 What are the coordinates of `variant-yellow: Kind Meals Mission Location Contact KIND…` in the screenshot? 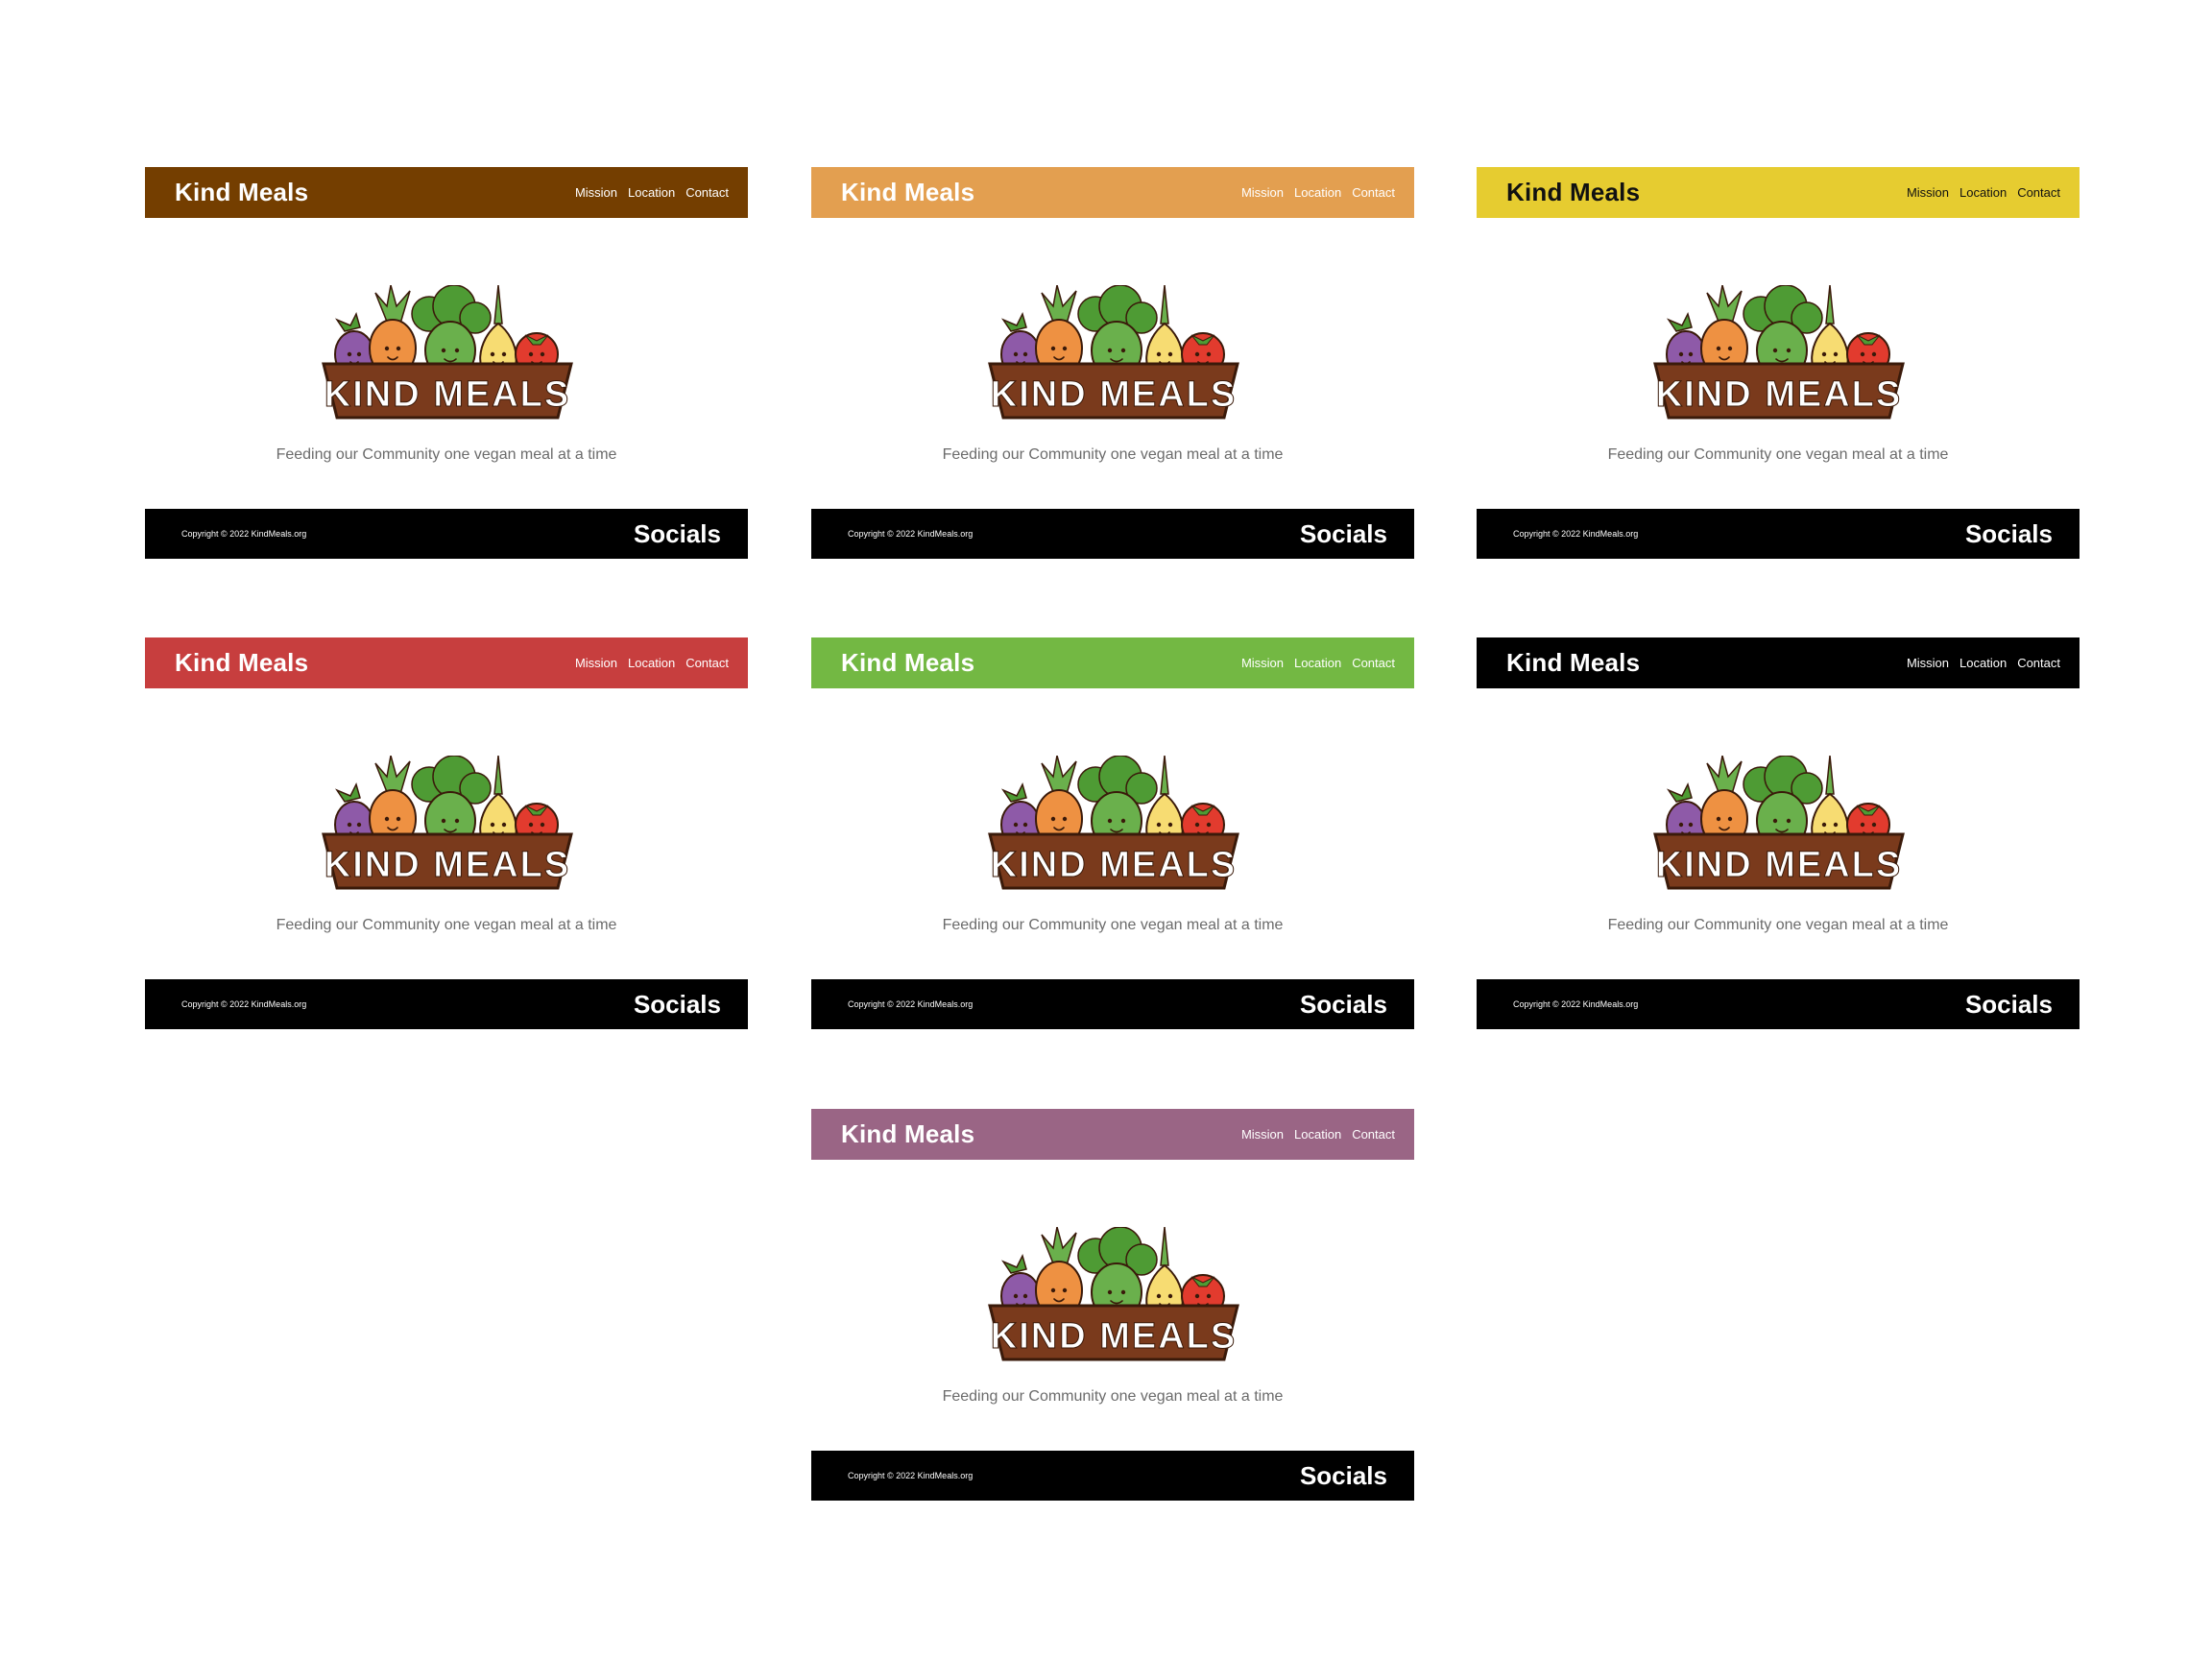 It's located at (1778, 363).